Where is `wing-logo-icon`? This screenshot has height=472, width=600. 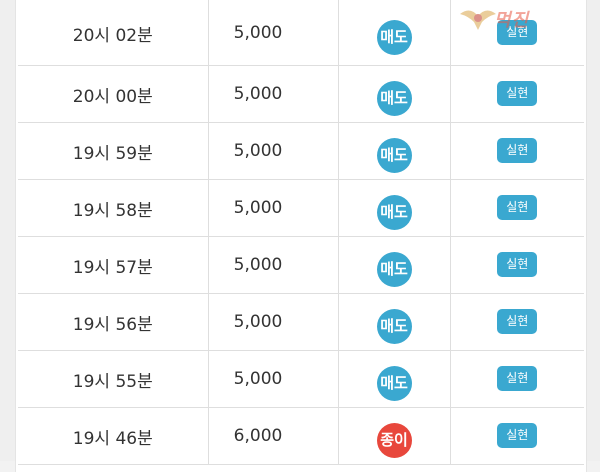 wing-logo-icon is located at coordinates (478, 20).